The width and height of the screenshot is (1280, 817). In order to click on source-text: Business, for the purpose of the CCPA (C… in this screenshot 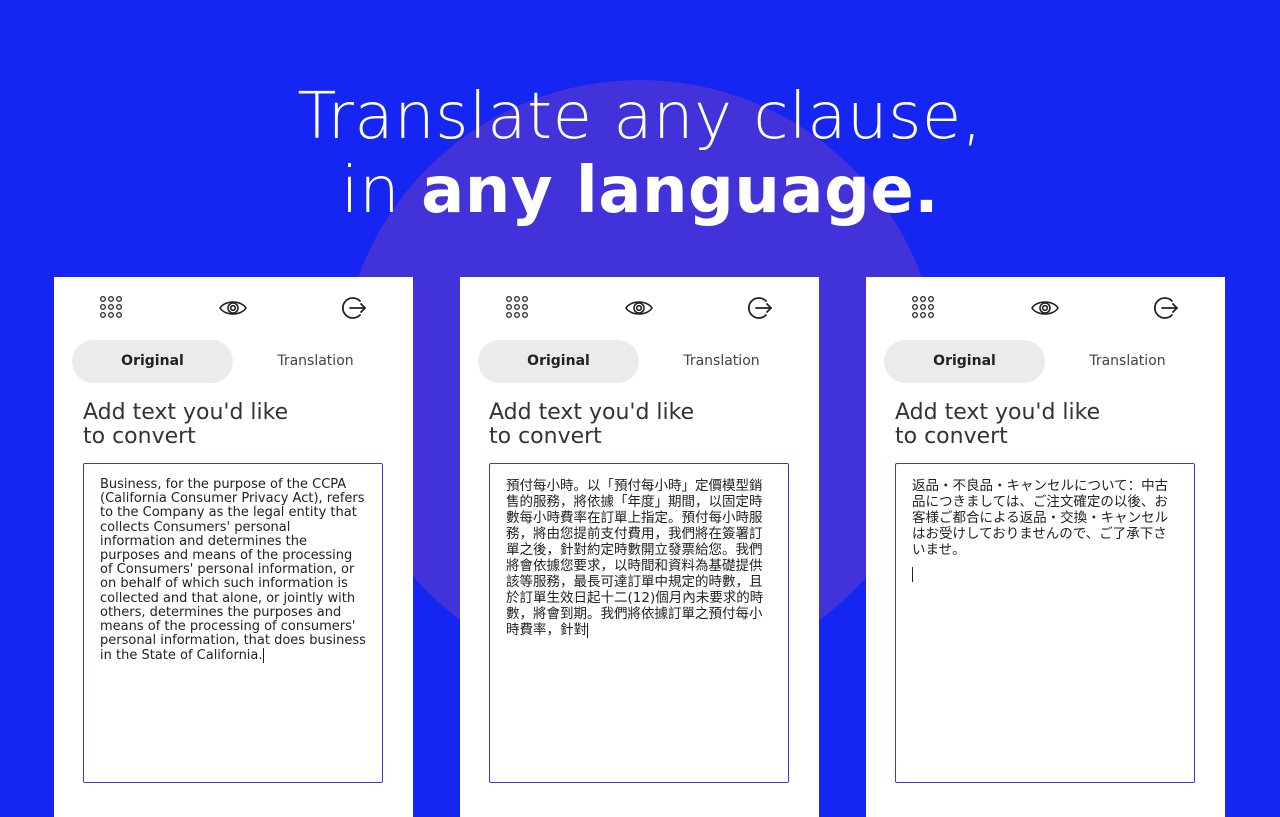, I will do `click(235, 570)`.